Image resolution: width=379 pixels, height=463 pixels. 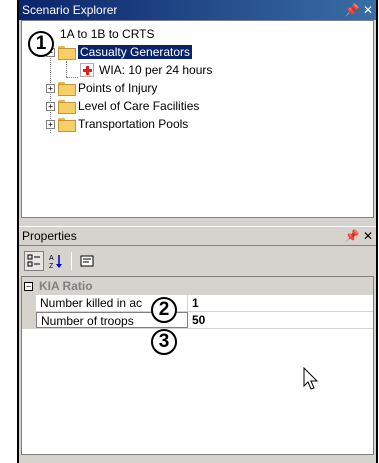 What do you see at coordinates (197, 10) in the screenshot?
I see `scenario-explorer-titlebar: Scenario Explorer 📌 ✕` at bounding box center [197, 10].